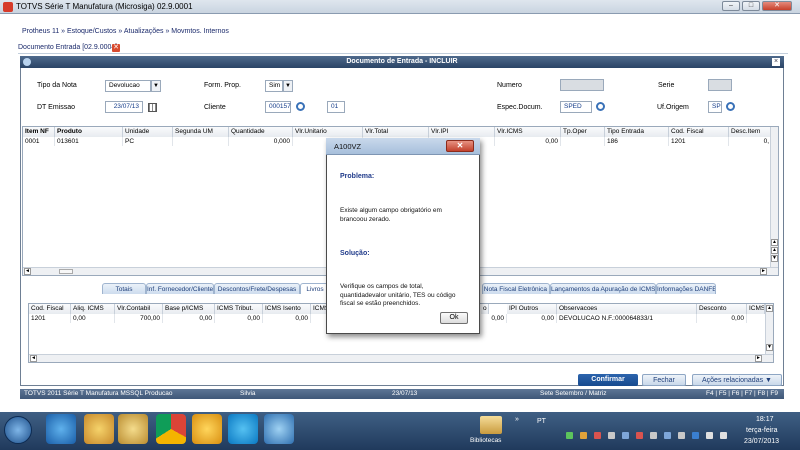  Describe the element at coordinates (287, 309) in the screenshot. I see `column-header: ICMS Isento` at that location.